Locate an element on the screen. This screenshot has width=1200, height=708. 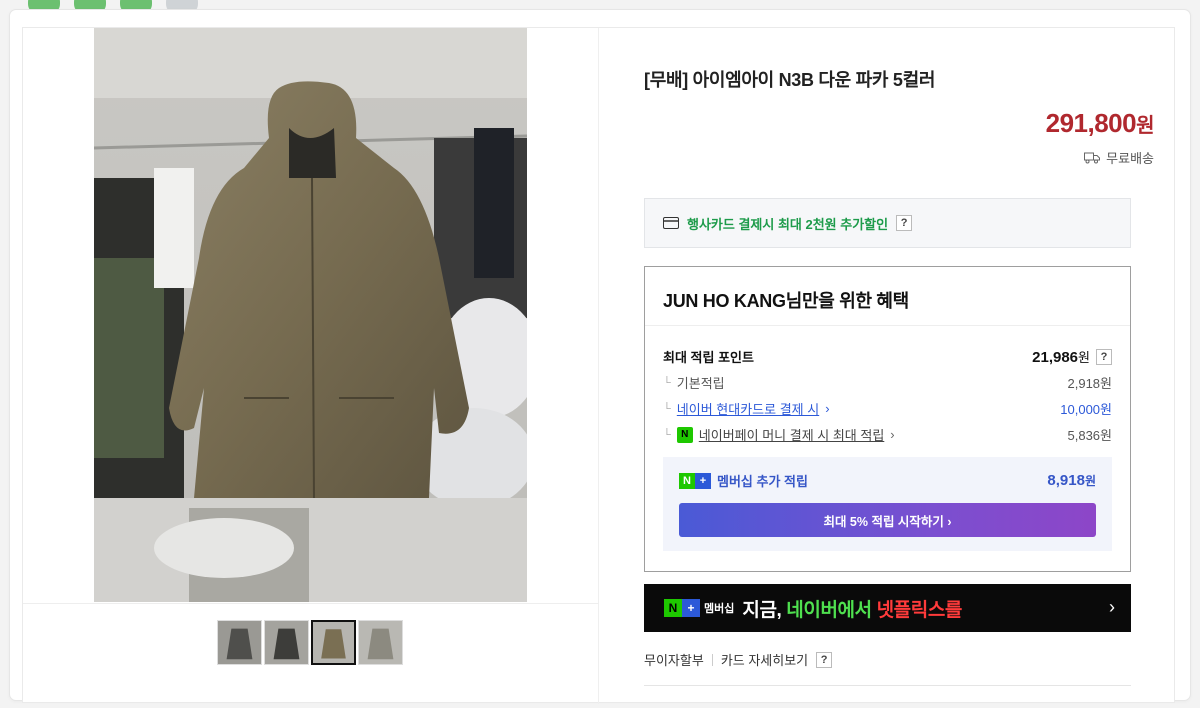
start-points-button: 최대 5% 적립 시작하기 › is located at coordinates (887, 520).